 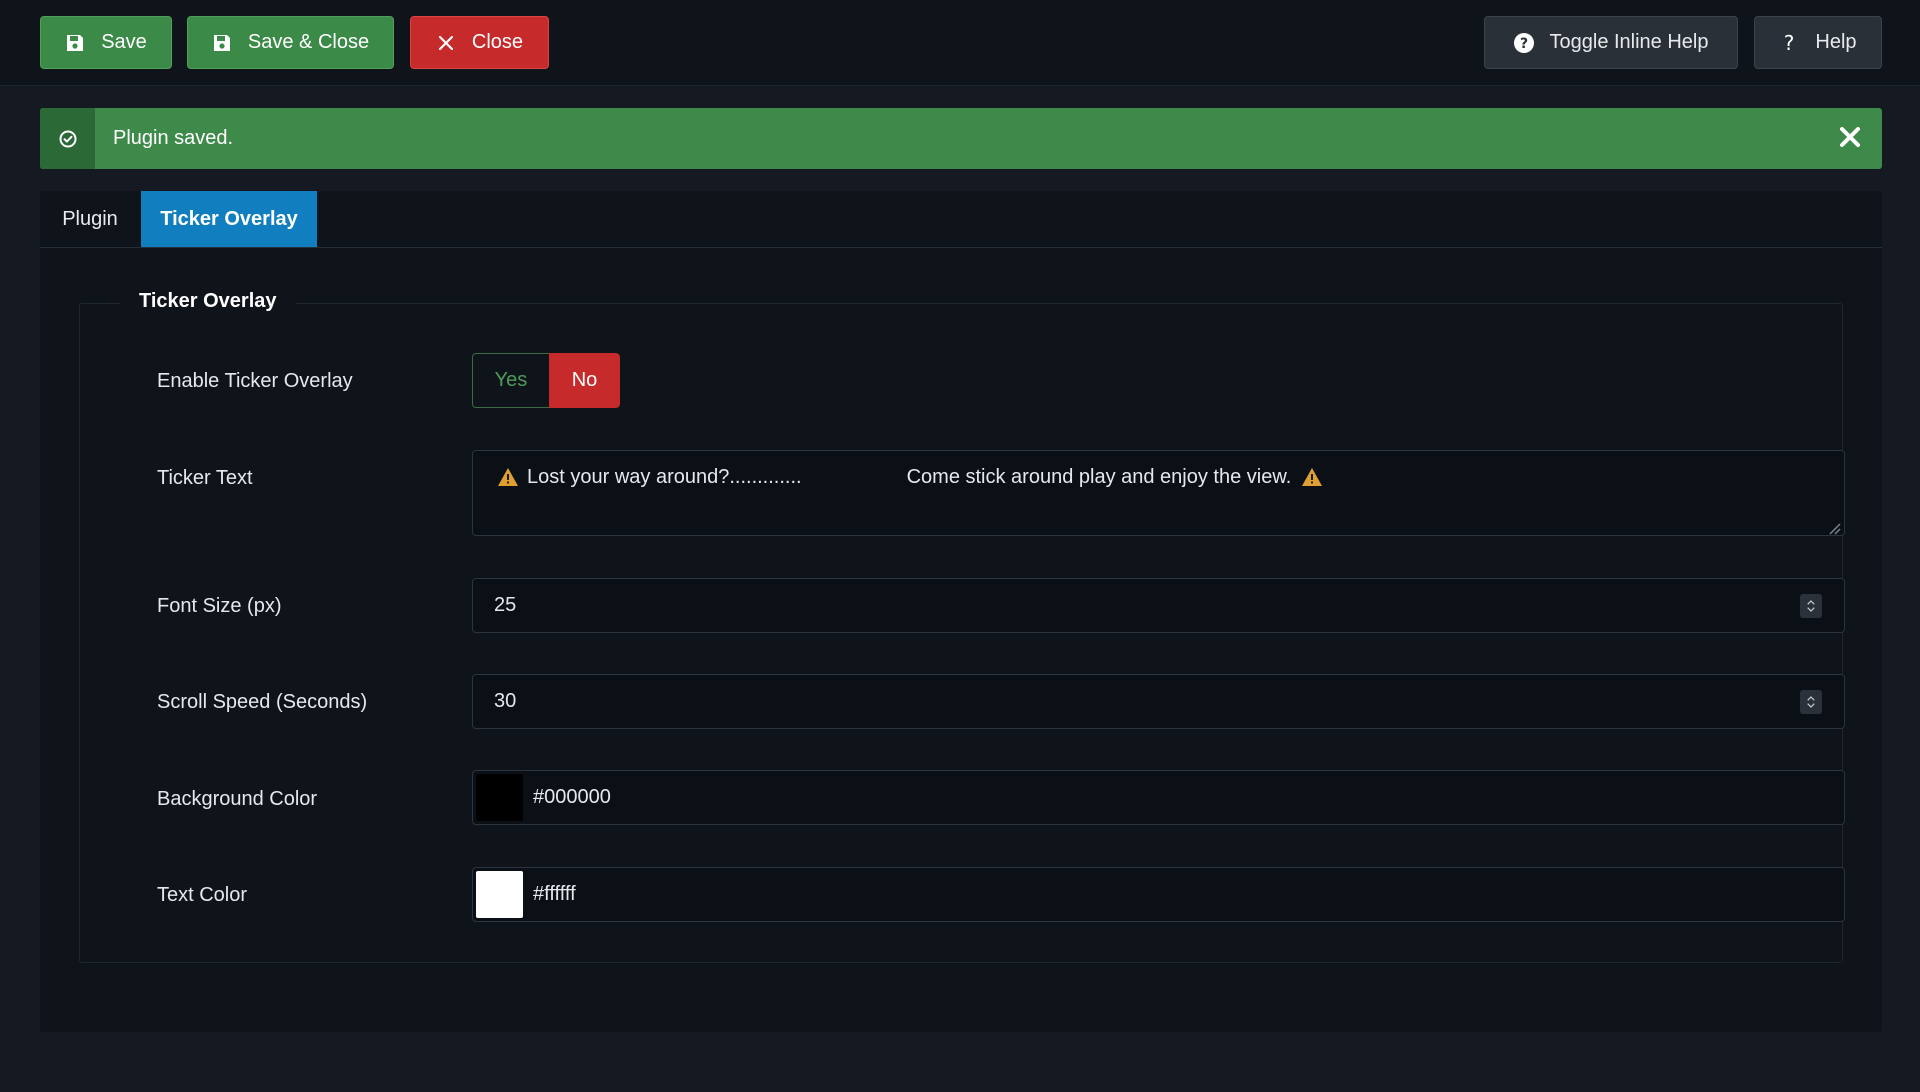 What do you see at coordinates (505, 605) in the screenshot?
I see `font-size-value: 25` at bounding box center [505, 605].